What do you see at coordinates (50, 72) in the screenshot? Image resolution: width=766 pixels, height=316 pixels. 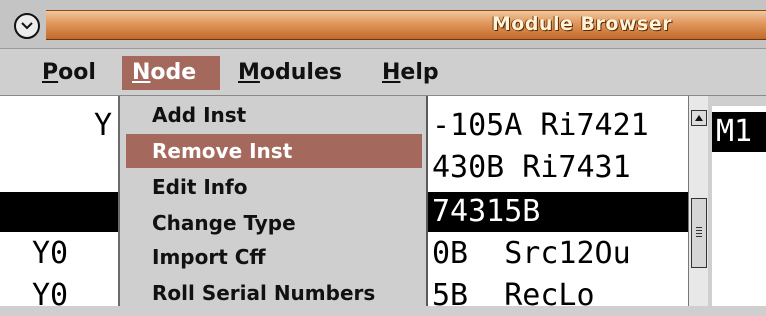 I see `menu-pool-mnemonic: P` at bounding box center [50, 72].